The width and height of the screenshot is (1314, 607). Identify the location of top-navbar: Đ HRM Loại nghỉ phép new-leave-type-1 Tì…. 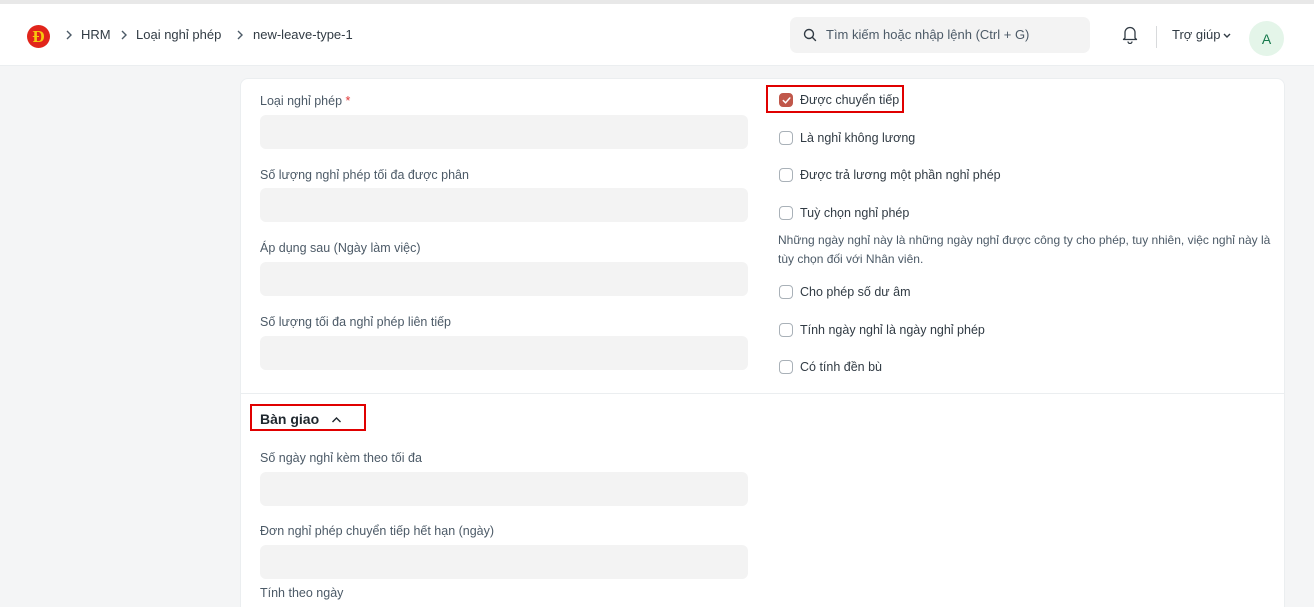
(657, 33).